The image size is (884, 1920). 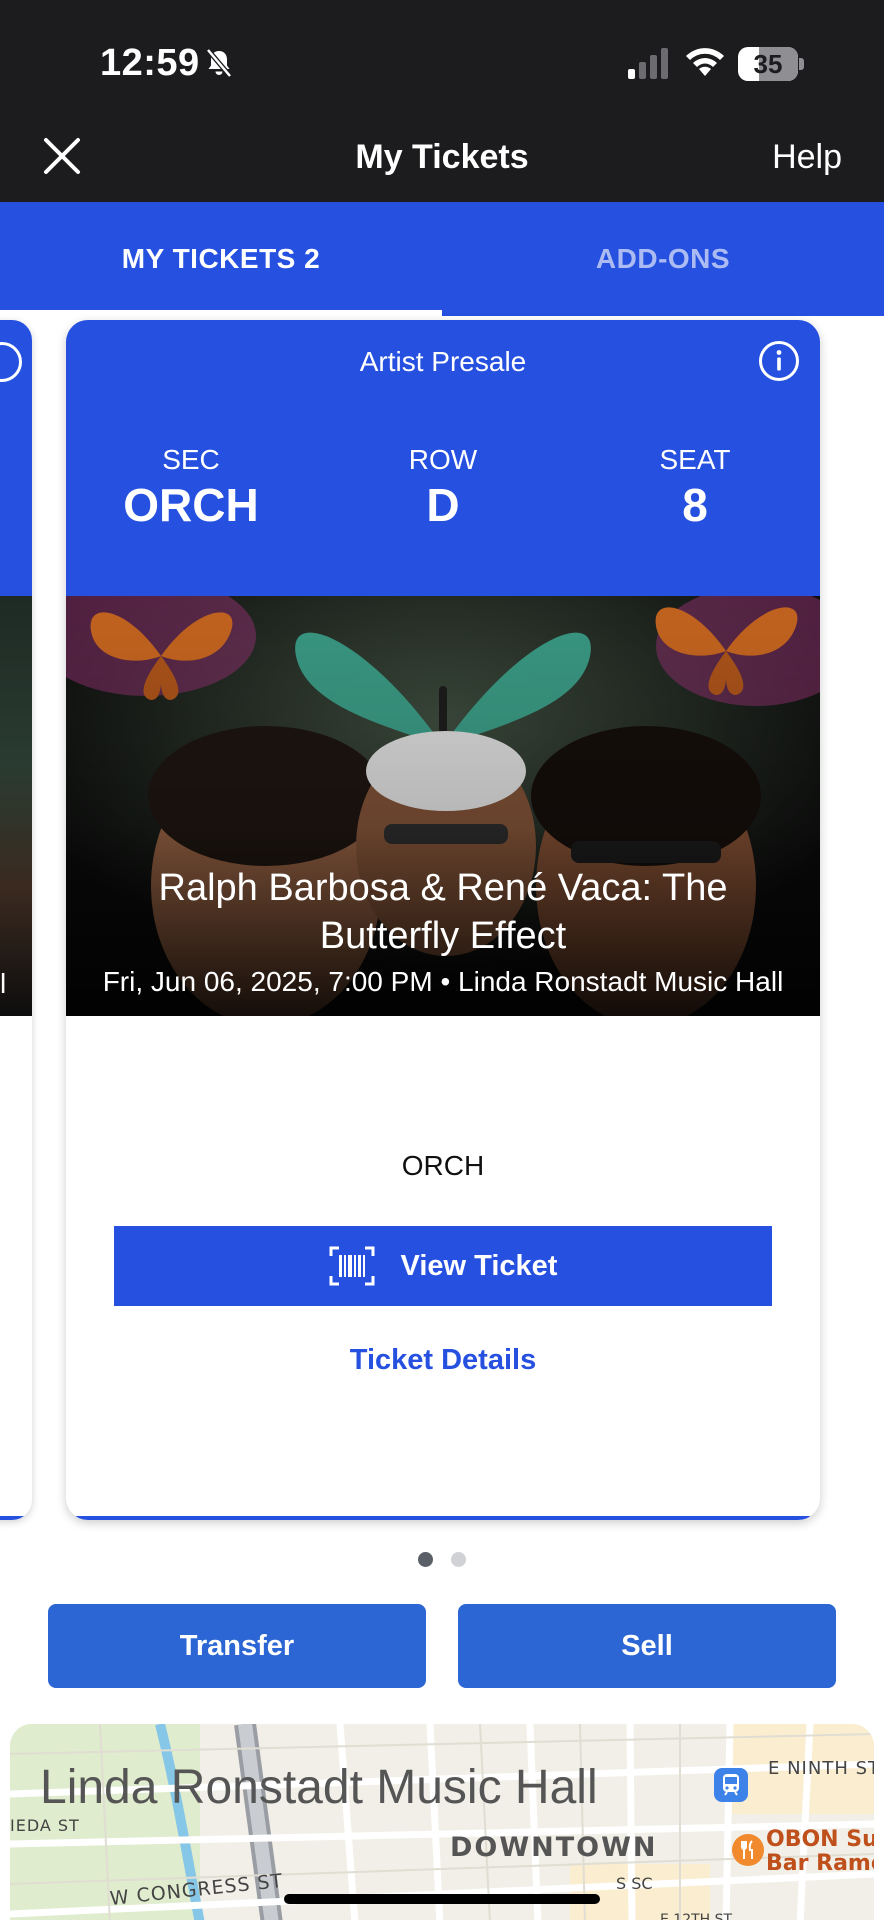 I want to click on restaurant-line-1: OBON Sus, so click(x=820, y=1839).